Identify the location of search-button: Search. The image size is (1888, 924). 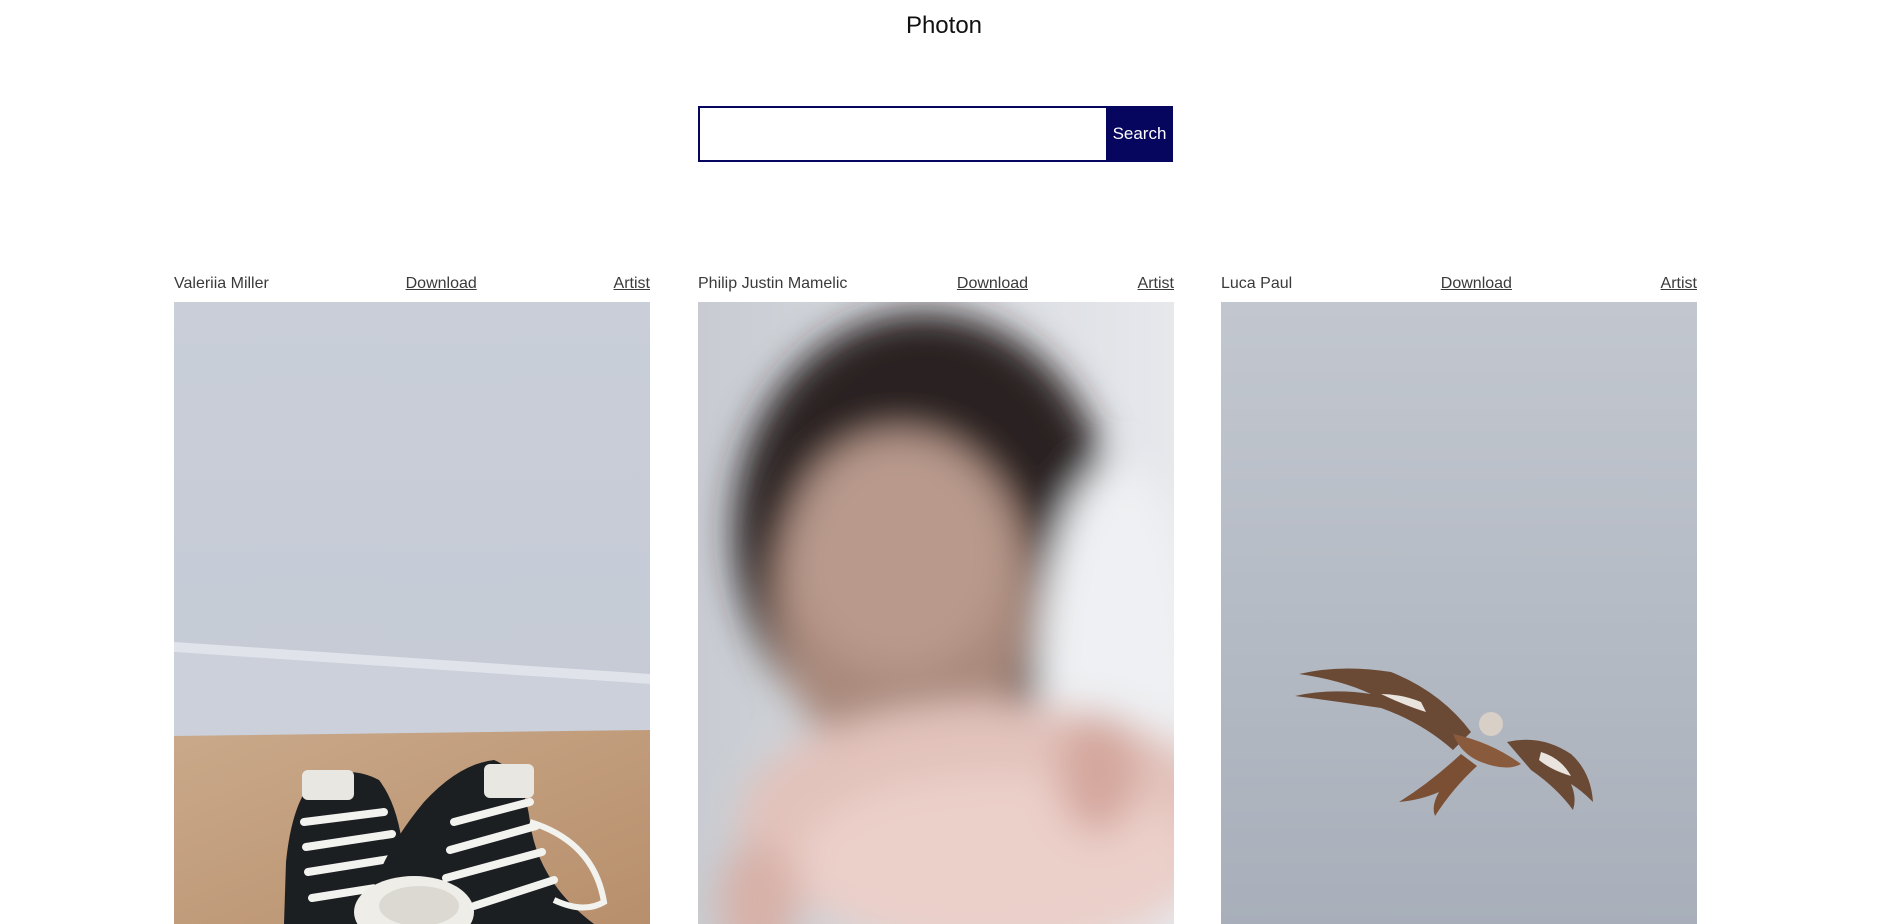
(1139, 134).